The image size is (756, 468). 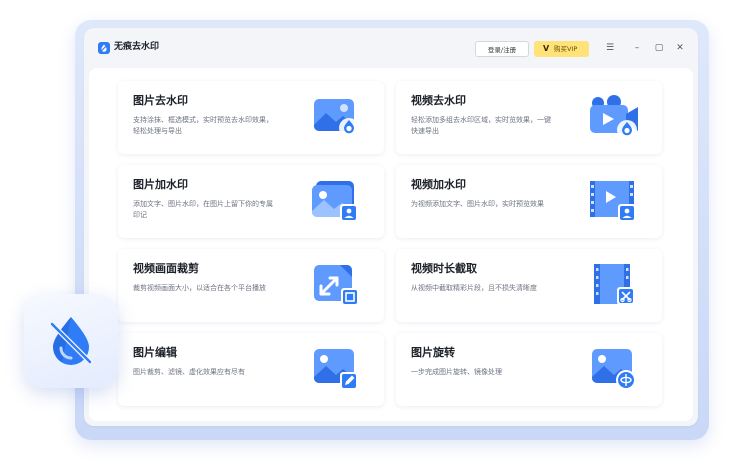 What do you see at coordinates (160, 184) in the screenshot?
I see `feature-title: 图片加水印` at bounding box center [160, 184].